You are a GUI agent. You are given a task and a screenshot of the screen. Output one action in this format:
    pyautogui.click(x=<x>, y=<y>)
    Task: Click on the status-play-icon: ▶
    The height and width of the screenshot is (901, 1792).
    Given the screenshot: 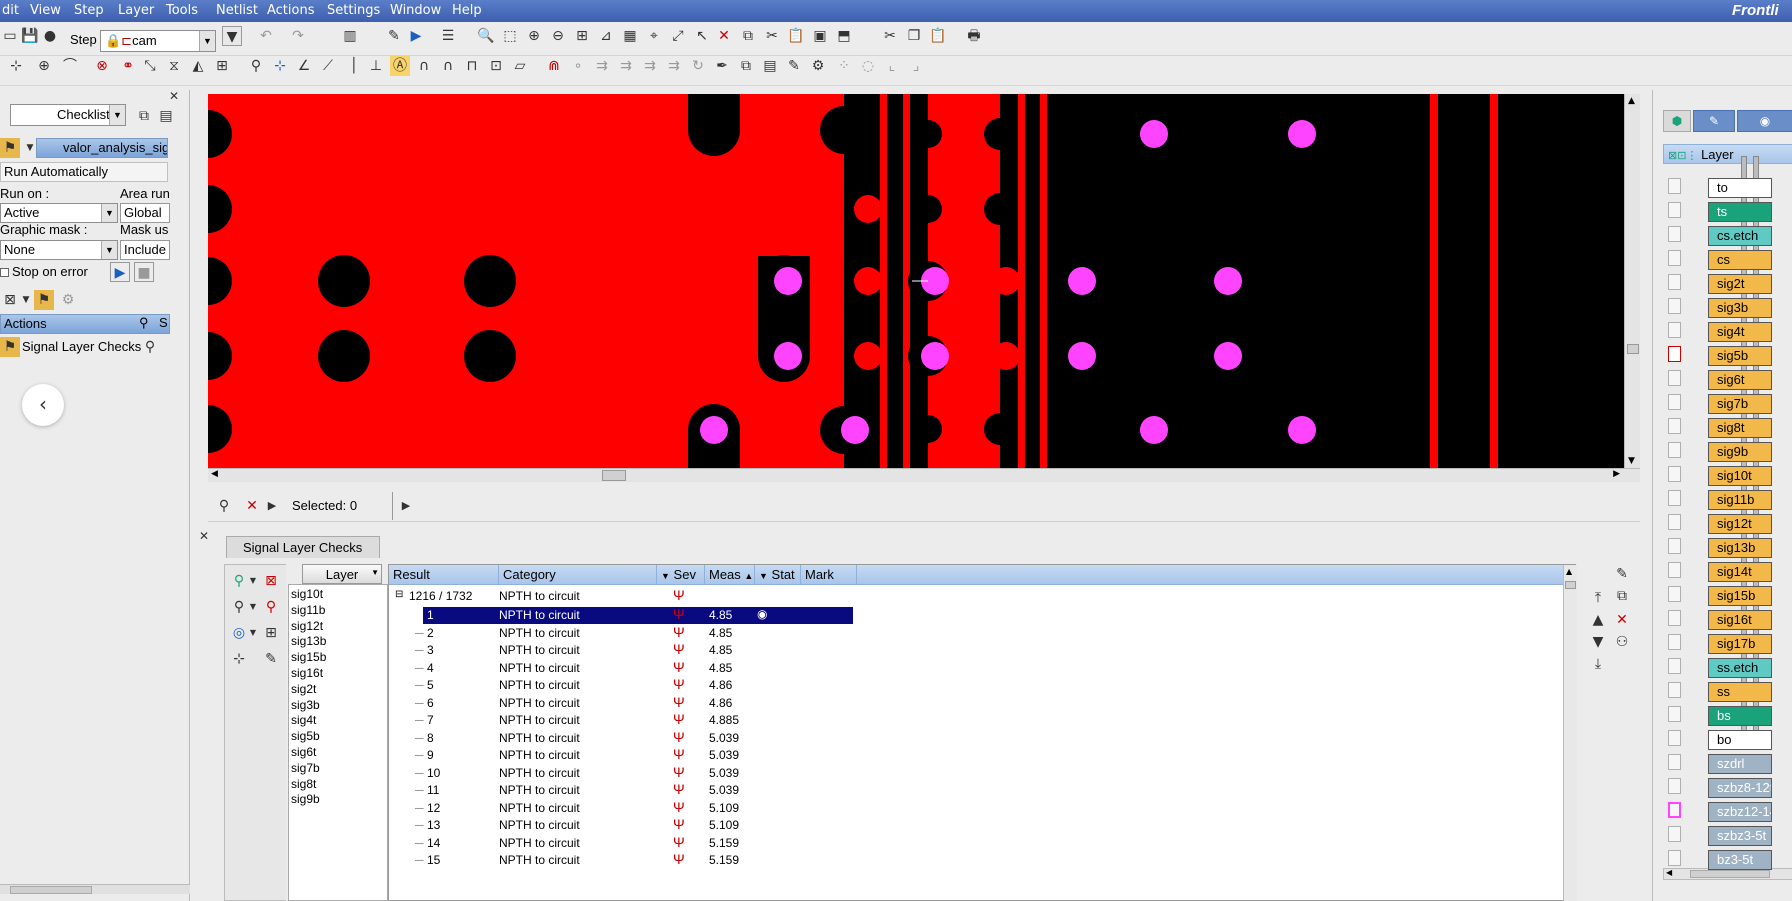 What is the action you would take?
    pyautogui.click(x=272, y=506)
    